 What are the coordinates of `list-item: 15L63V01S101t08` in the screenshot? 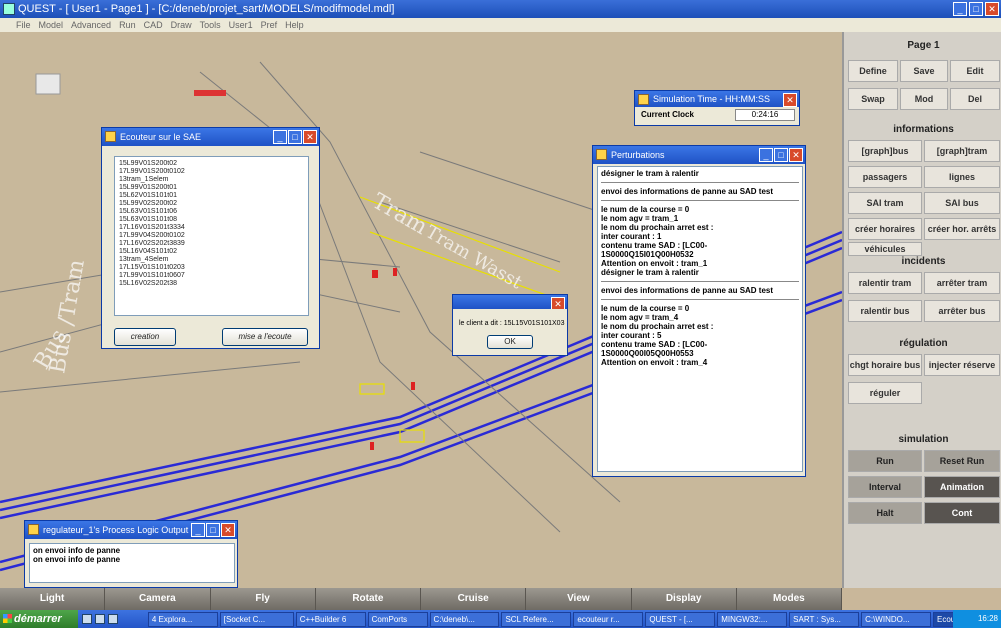 It's located at (211, 220).